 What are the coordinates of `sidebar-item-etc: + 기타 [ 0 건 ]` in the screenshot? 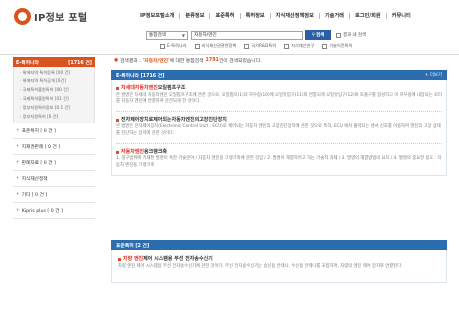 It's located at (54, 195).